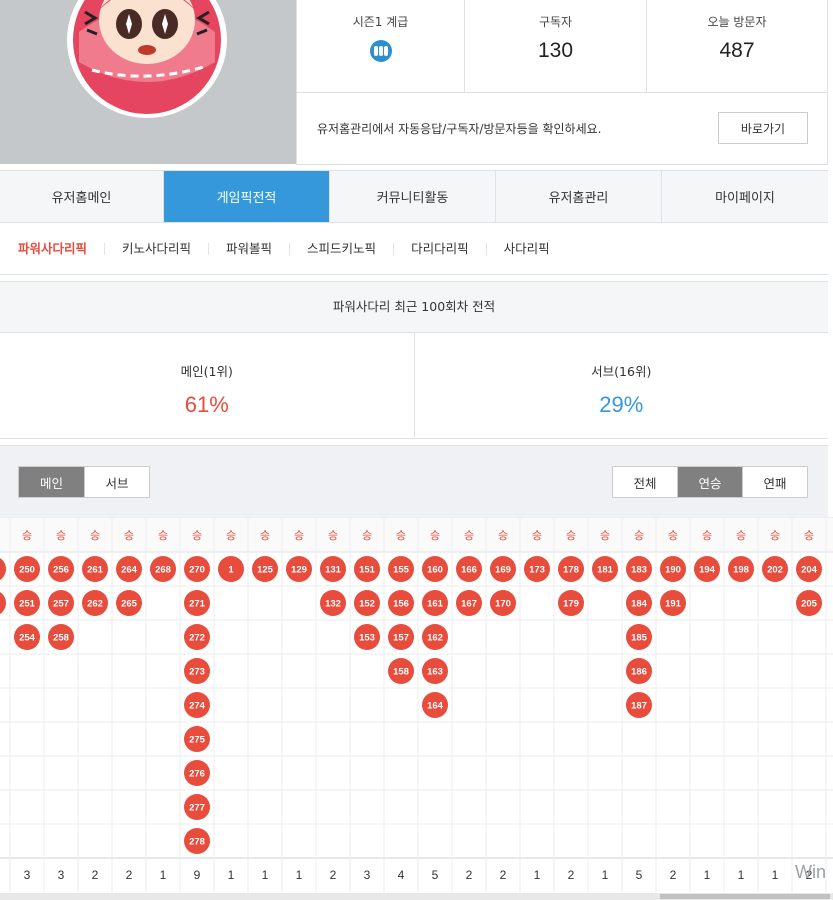  I want to click on streak-ball-number: 179, so click(571, 604).